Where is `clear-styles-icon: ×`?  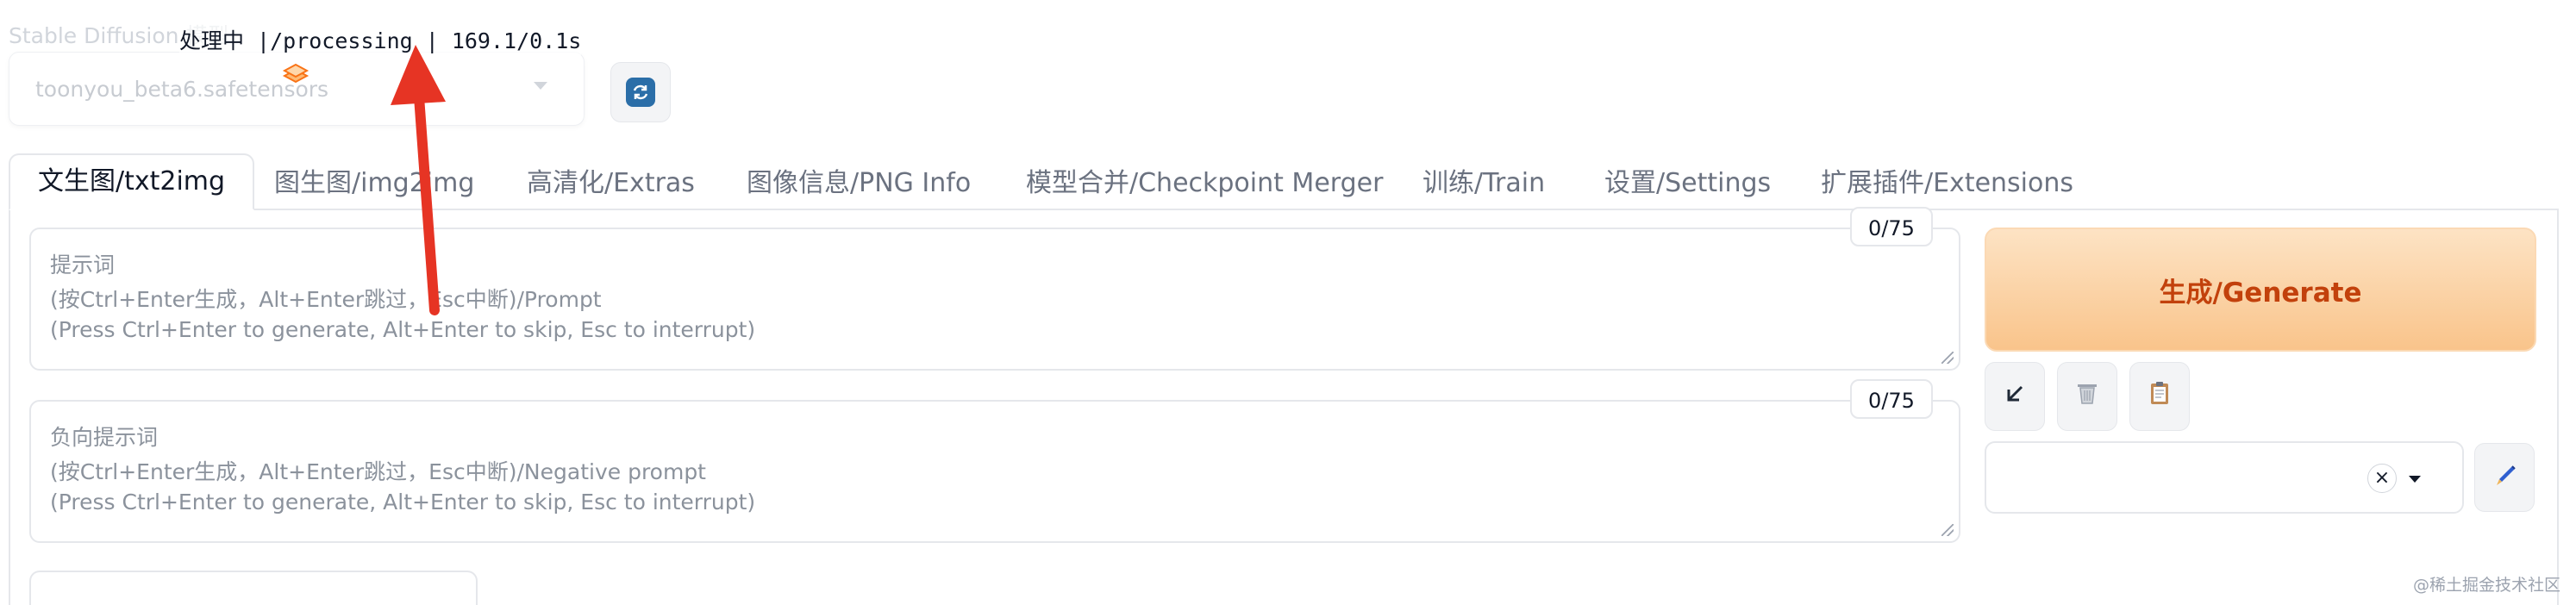 clear-styles-icon: × is located at coordinates (2382, 479).